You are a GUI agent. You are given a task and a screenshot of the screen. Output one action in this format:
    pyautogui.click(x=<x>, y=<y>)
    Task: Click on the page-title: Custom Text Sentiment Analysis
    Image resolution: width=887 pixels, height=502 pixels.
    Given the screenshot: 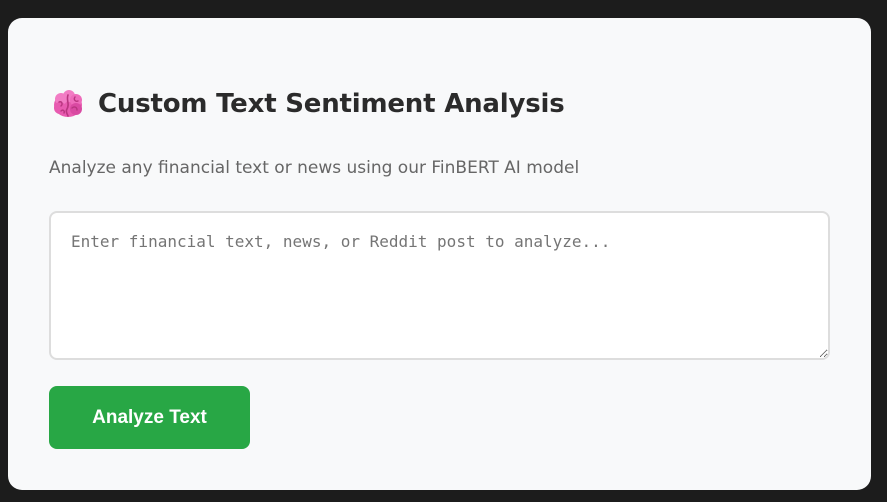 What is the action you would take?
    pyautogui.click(x=331, y=104)
    